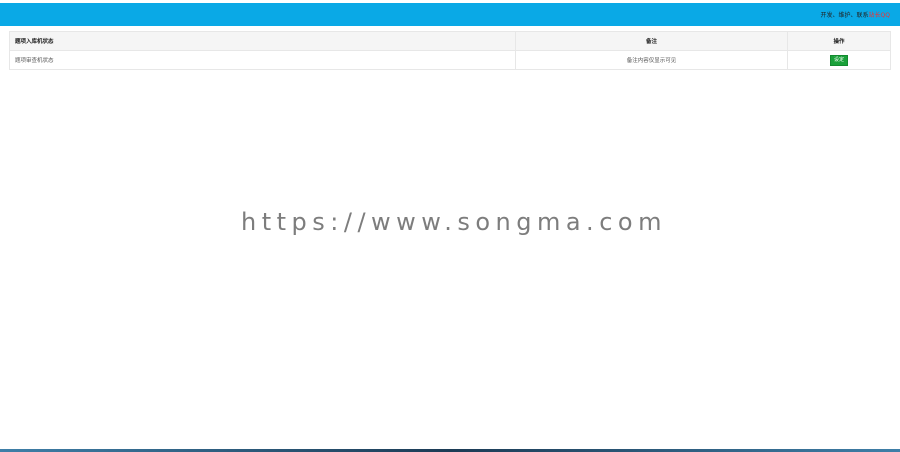  I want to click on status-table: 题项入库机状态 备注 操作 题项审查机状态 备注内容仅显示可见 设定, so click(450, 50).